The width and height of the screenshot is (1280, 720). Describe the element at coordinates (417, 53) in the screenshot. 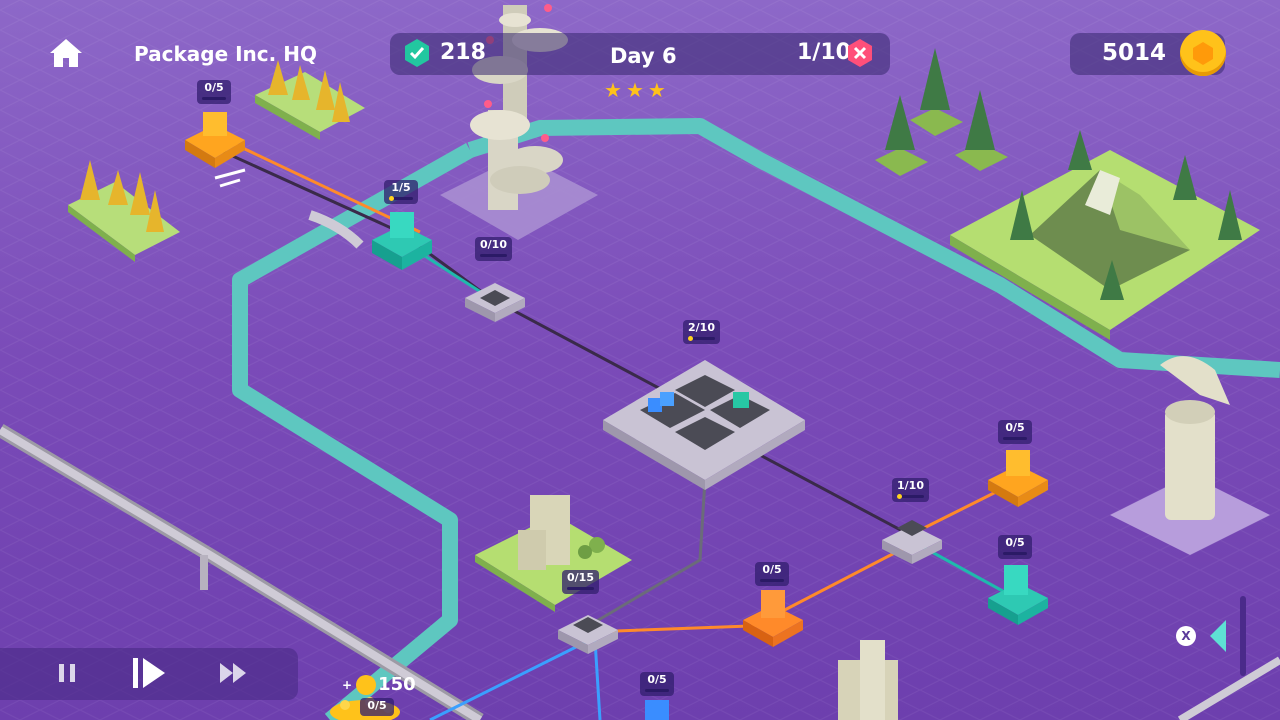

I see `verified-icon` at that location.